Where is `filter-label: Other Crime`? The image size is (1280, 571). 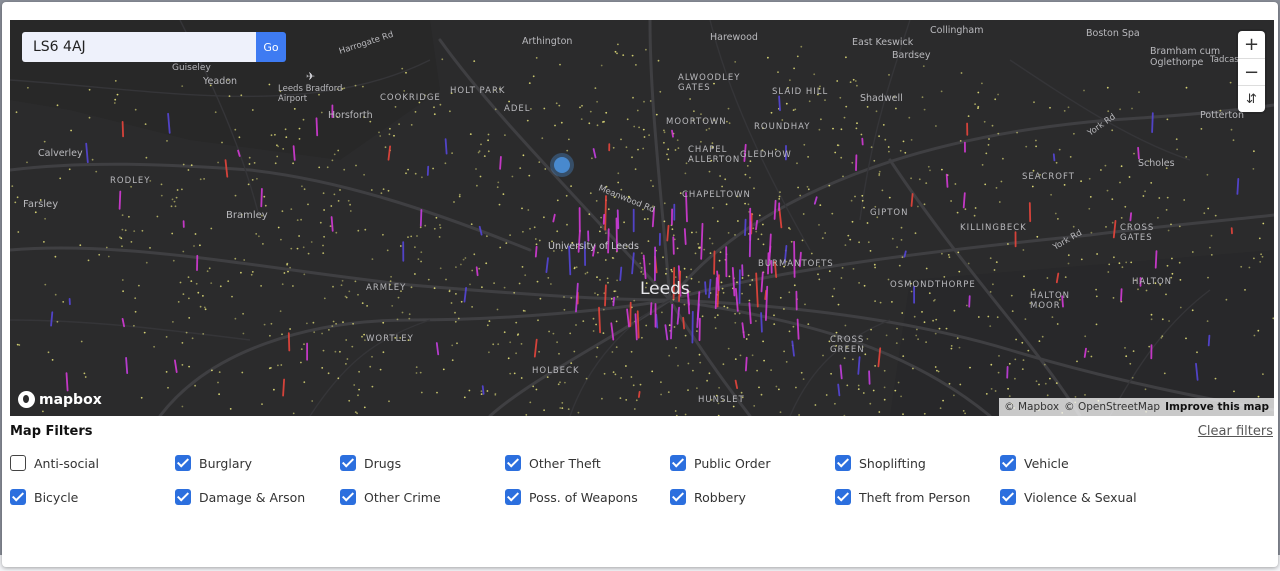 filter-label: Other Crime is located at coordinates (402, 497).